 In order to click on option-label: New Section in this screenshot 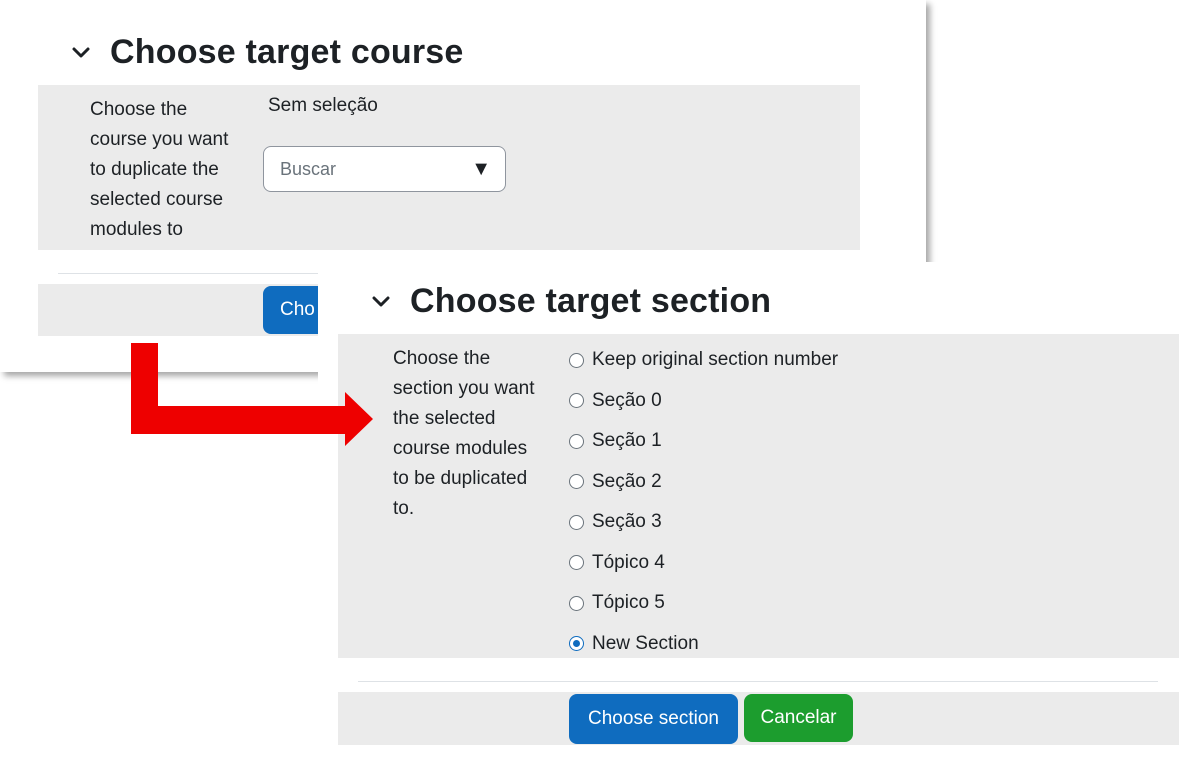, I will do `click(645, 643)`.